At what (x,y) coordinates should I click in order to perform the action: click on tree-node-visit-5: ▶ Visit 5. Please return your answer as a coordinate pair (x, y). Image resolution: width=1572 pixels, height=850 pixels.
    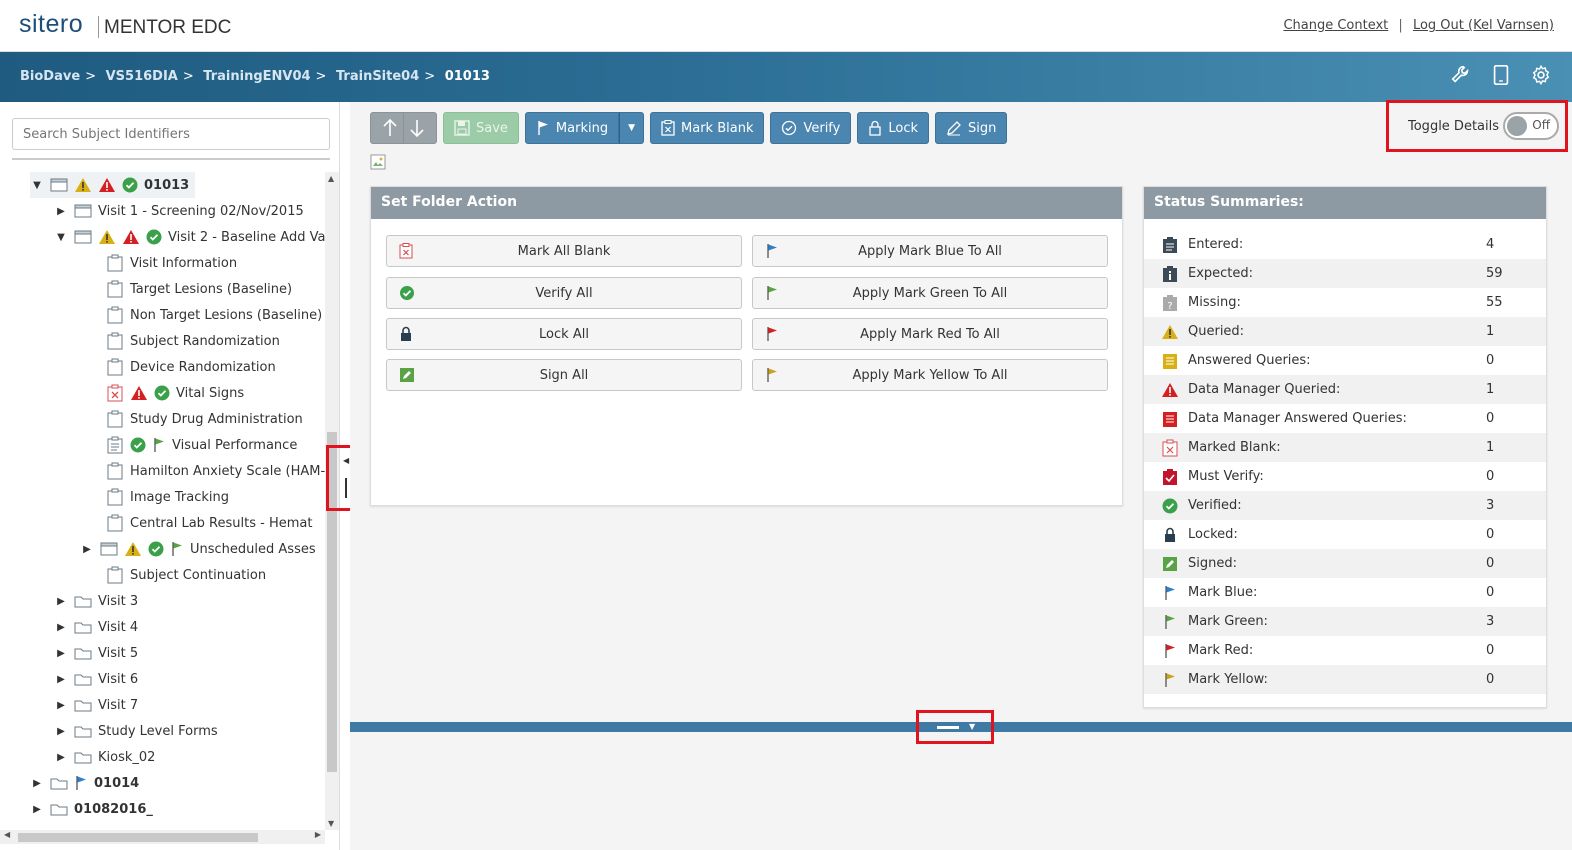
    Looking at the image, I should click on (96, 653).